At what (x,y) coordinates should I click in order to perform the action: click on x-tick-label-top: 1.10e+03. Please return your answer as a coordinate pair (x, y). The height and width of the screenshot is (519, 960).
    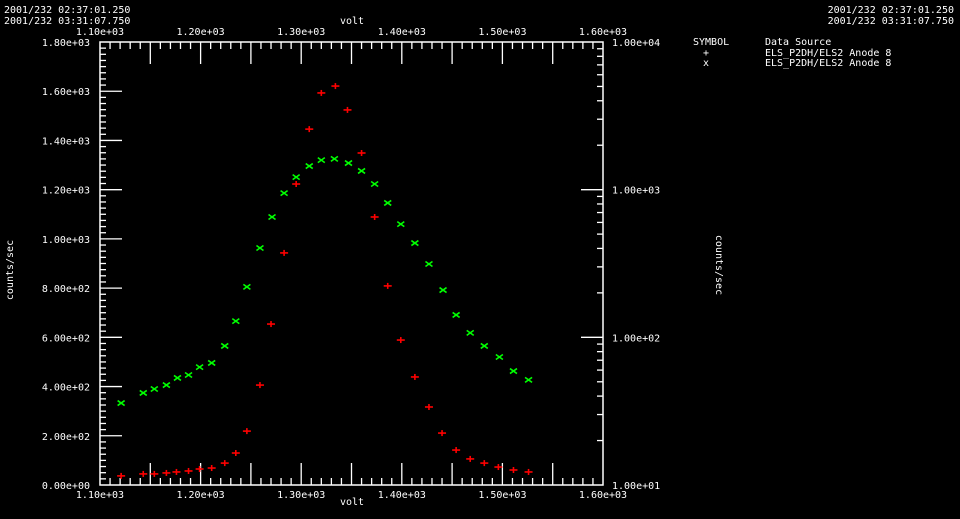
    Looking at the image, I should click on (100, 32).